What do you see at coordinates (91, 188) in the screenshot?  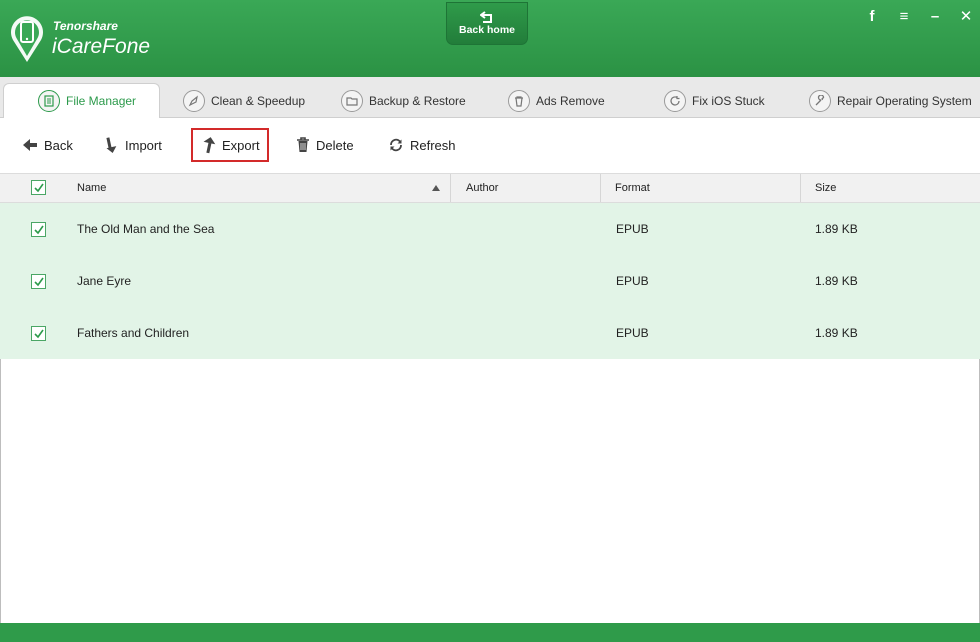 I see `column-header-name: Name` at bounding box center [91, 188].